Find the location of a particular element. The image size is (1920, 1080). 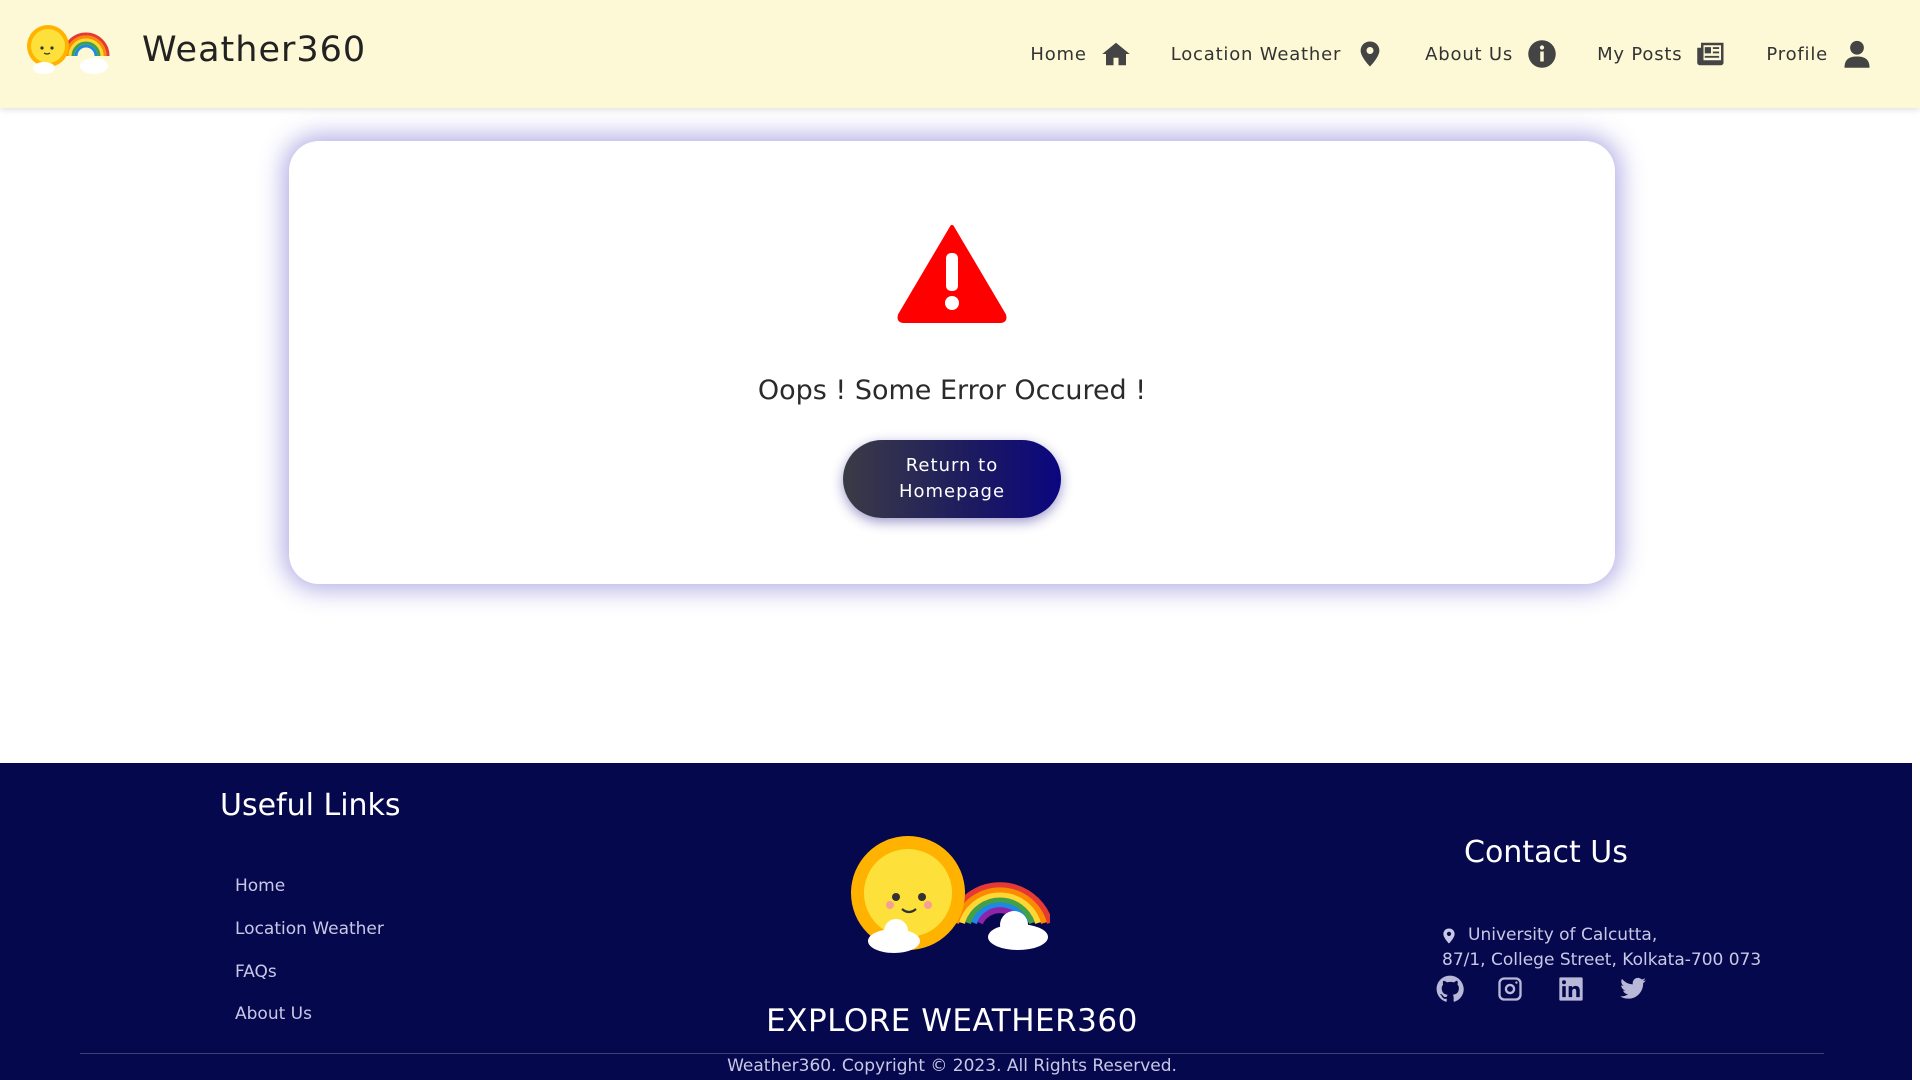

footer-link-home: Home is located at coordinates (260, 886).